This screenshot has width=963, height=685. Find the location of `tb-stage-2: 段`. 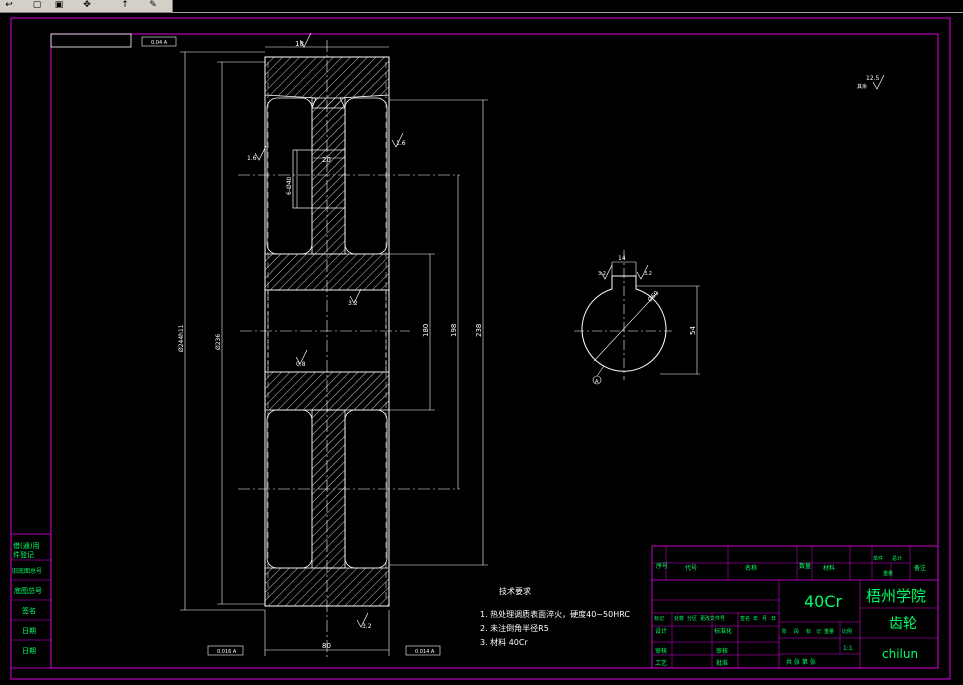

tb-stage-2: 段 is located at coordinates (796, 631).